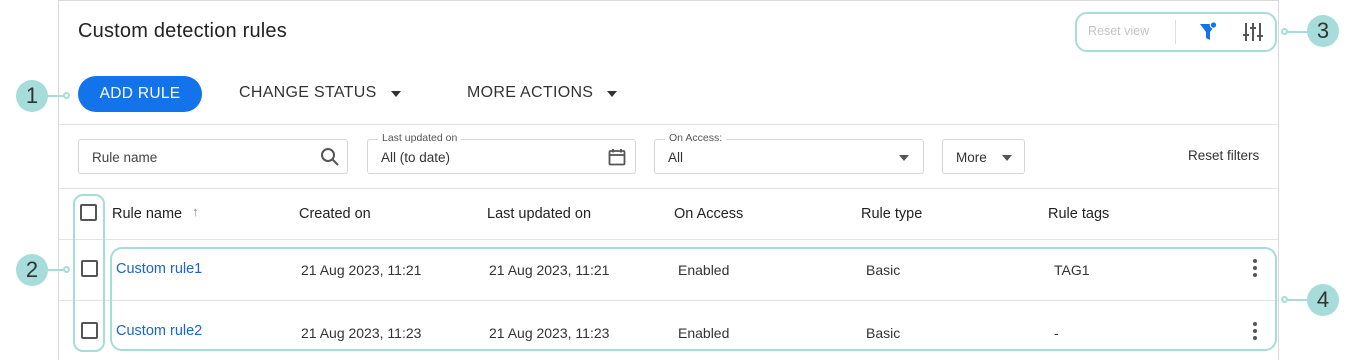 This screenshot has height=361, width=1360. I want to click on more-actions-button: MORE ACTIONS, so click(542, 93).